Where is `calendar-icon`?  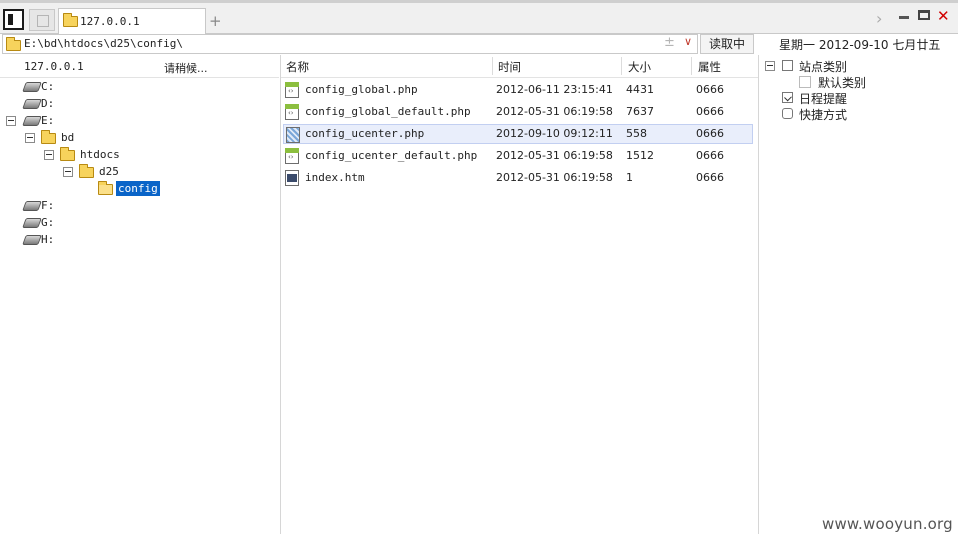 calendar-icon is located at coordinates (787, 97).